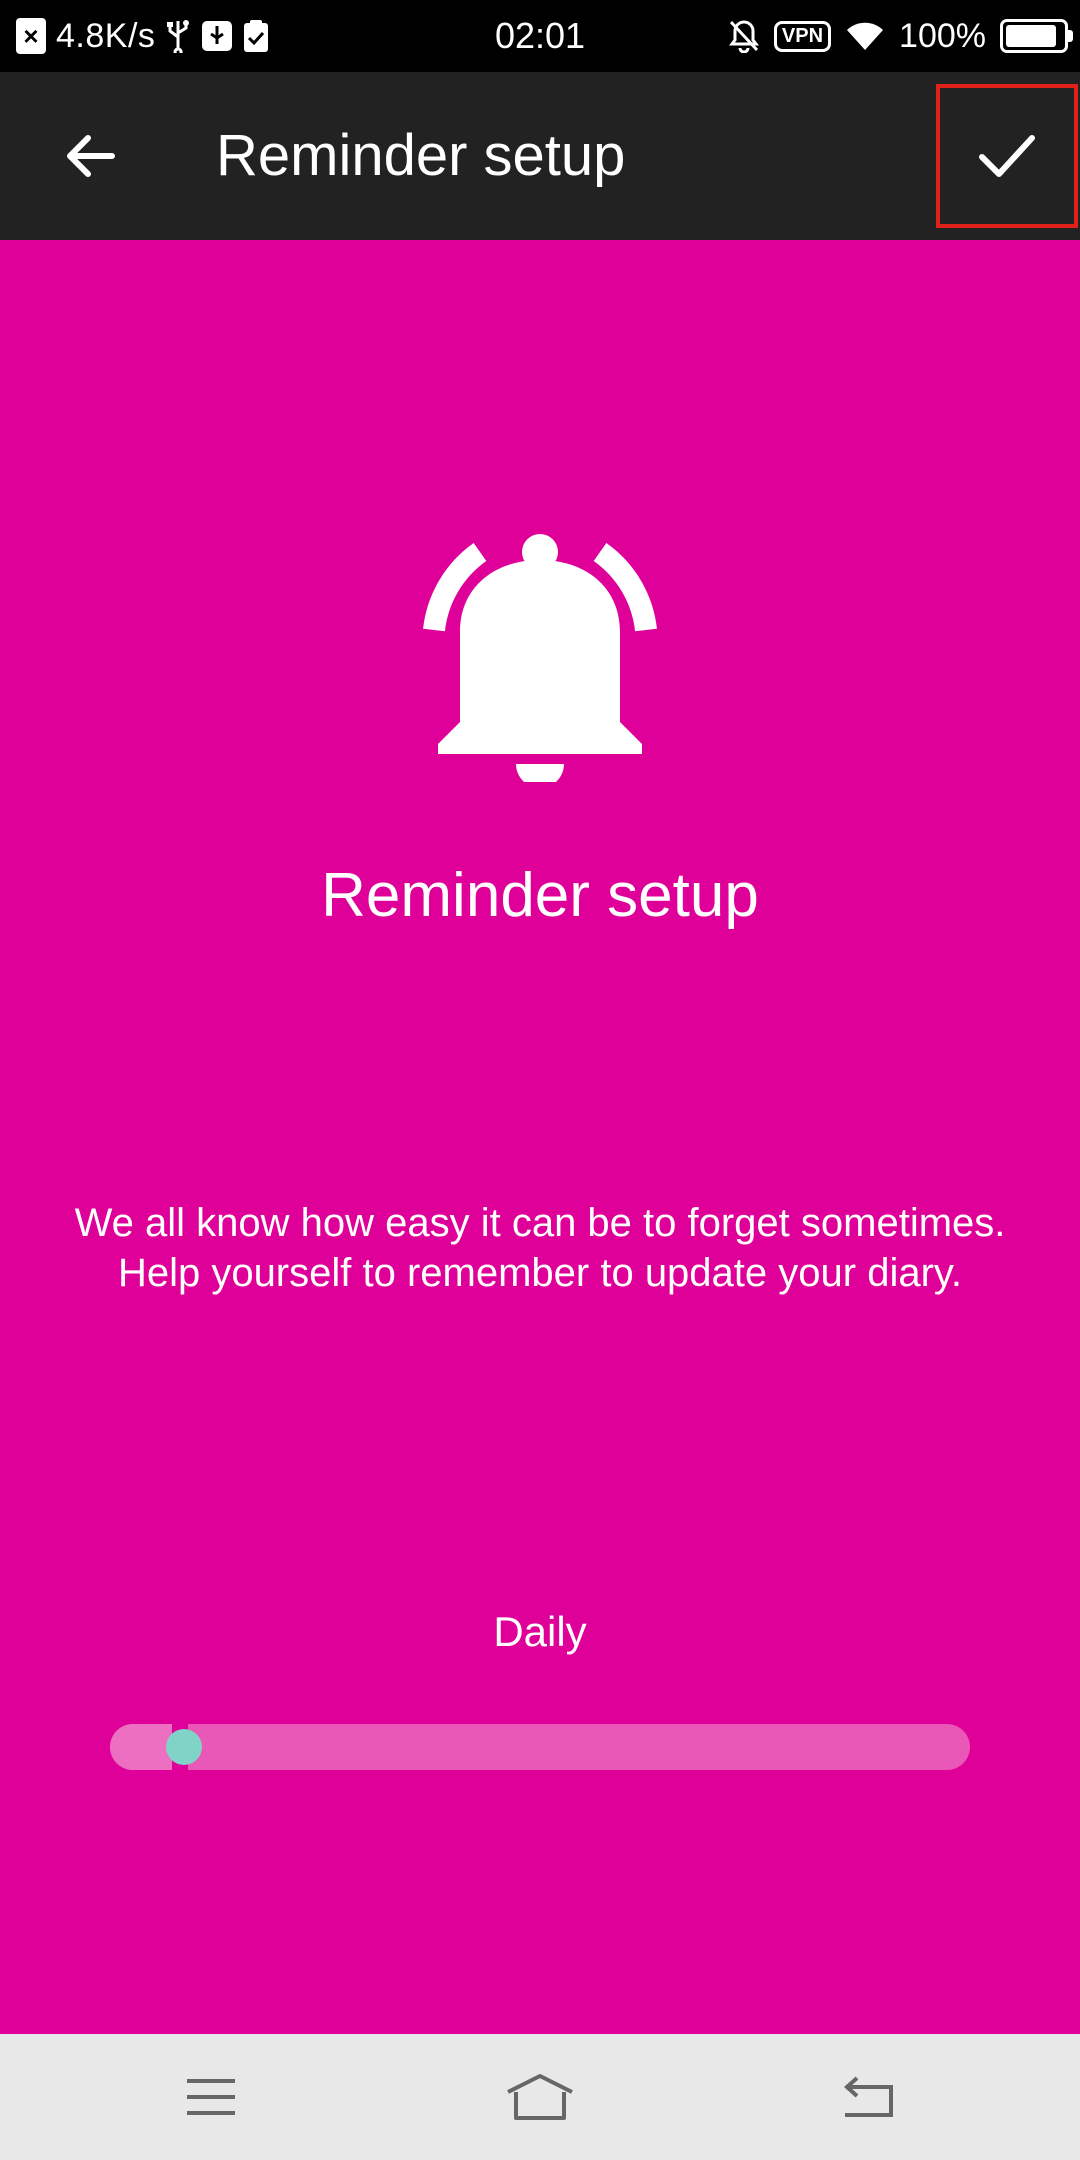 This screenshot has width=1080, height=2160. I want to click on frequency-slider, so click(540, 1747).